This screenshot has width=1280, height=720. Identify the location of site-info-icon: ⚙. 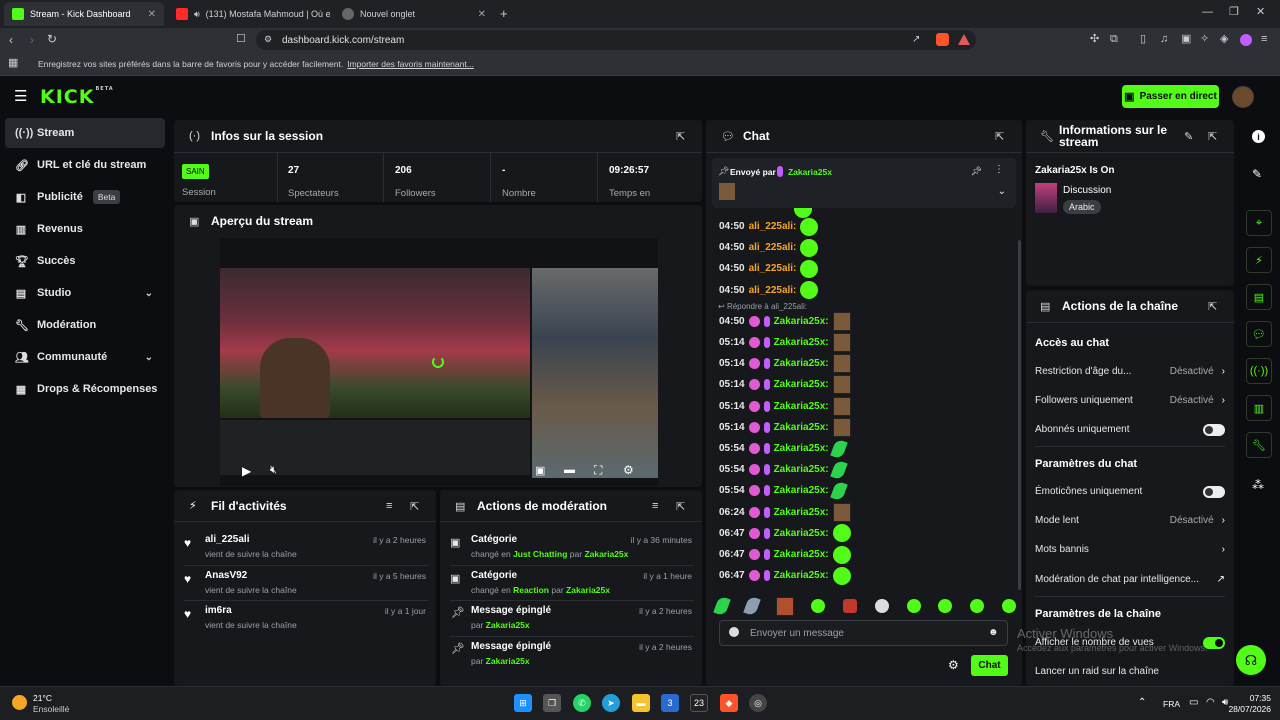
(268, 39).